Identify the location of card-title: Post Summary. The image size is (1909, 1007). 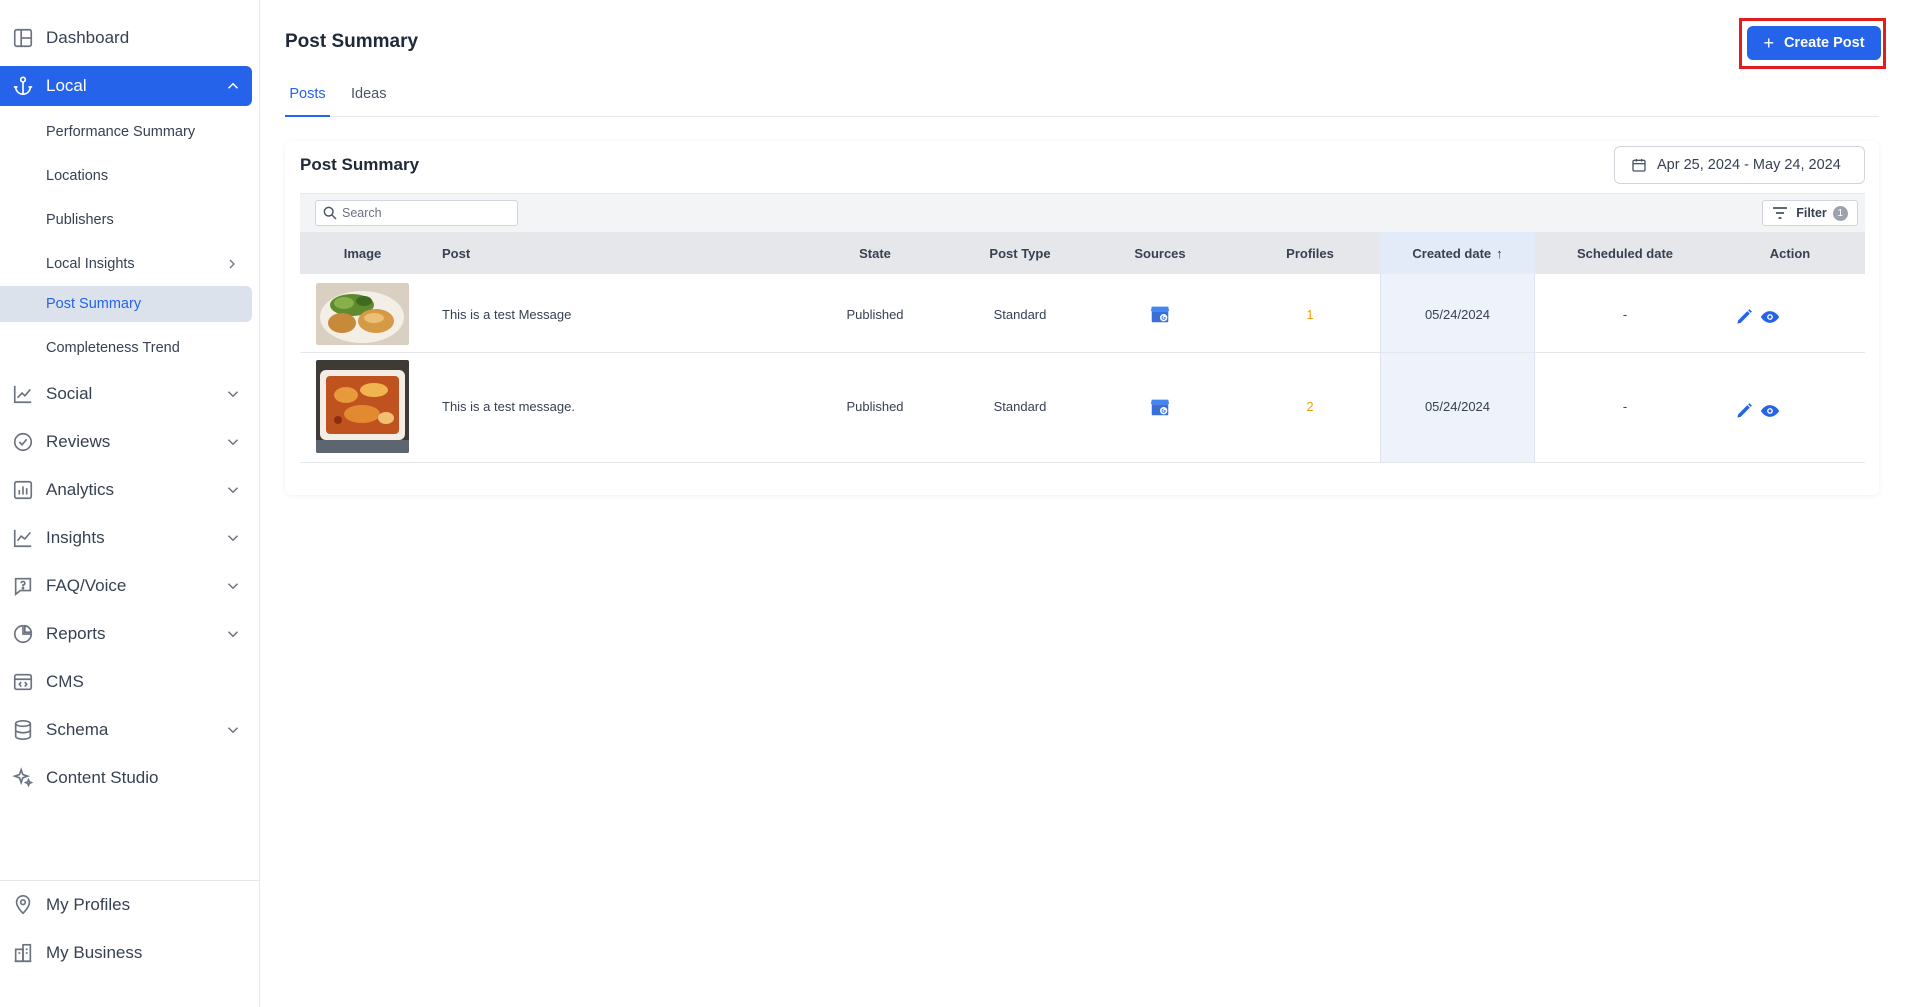
(360, 164).